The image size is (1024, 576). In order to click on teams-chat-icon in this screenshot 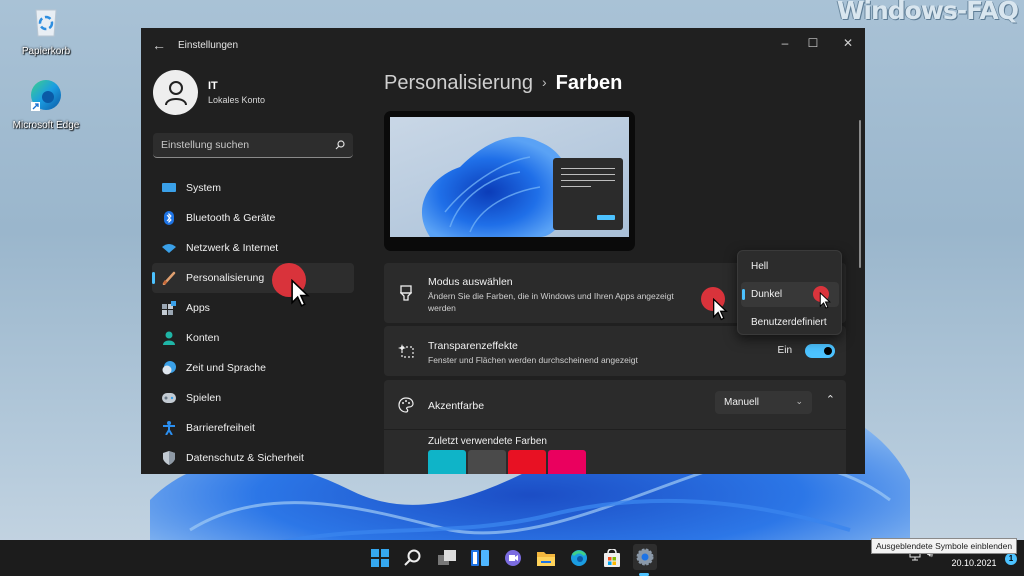, I will do `click(513, 558)`.